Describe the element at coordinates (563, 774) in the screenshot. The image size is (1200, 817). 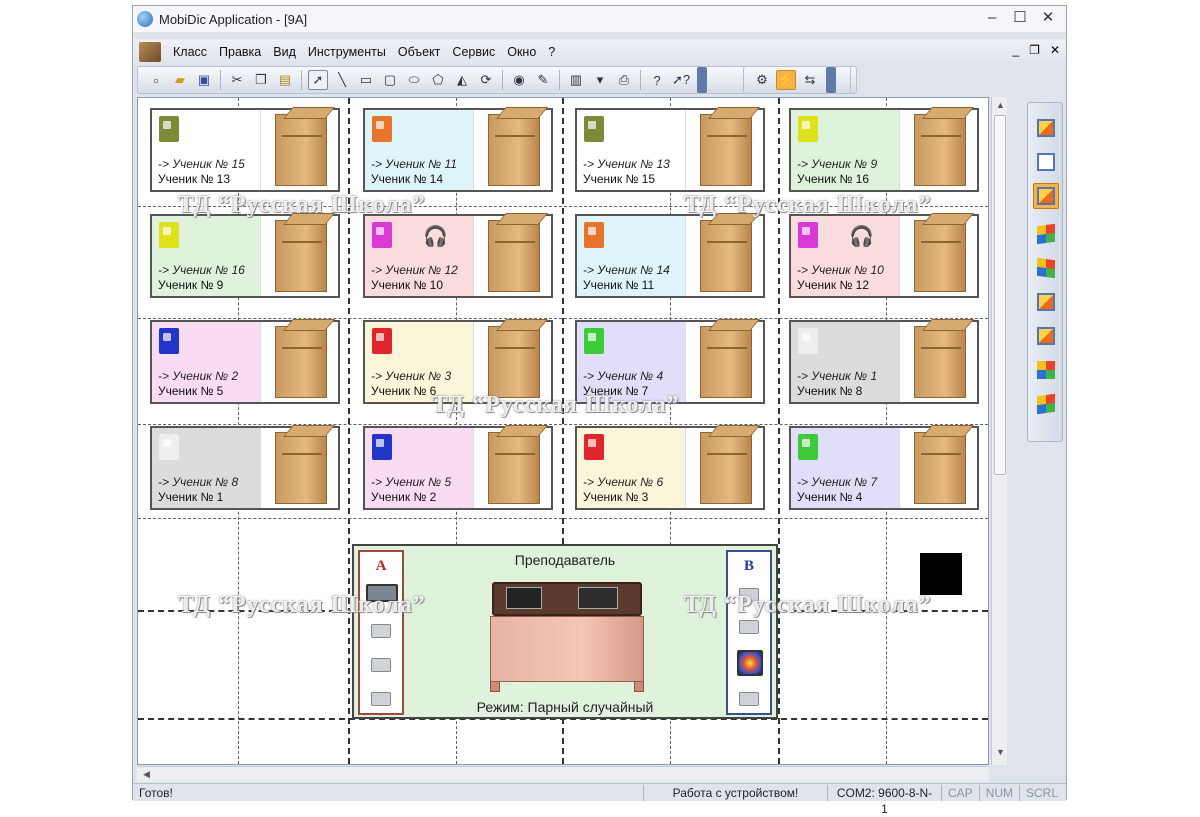
I see `horizontal-scrollbar: ◀` at that location.